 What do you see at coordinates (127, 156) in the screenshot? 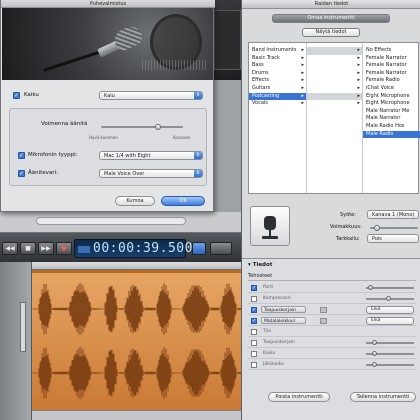
I see `mic-type-value: Mac 1/4 with Eight` at bounding box center [127, 156].